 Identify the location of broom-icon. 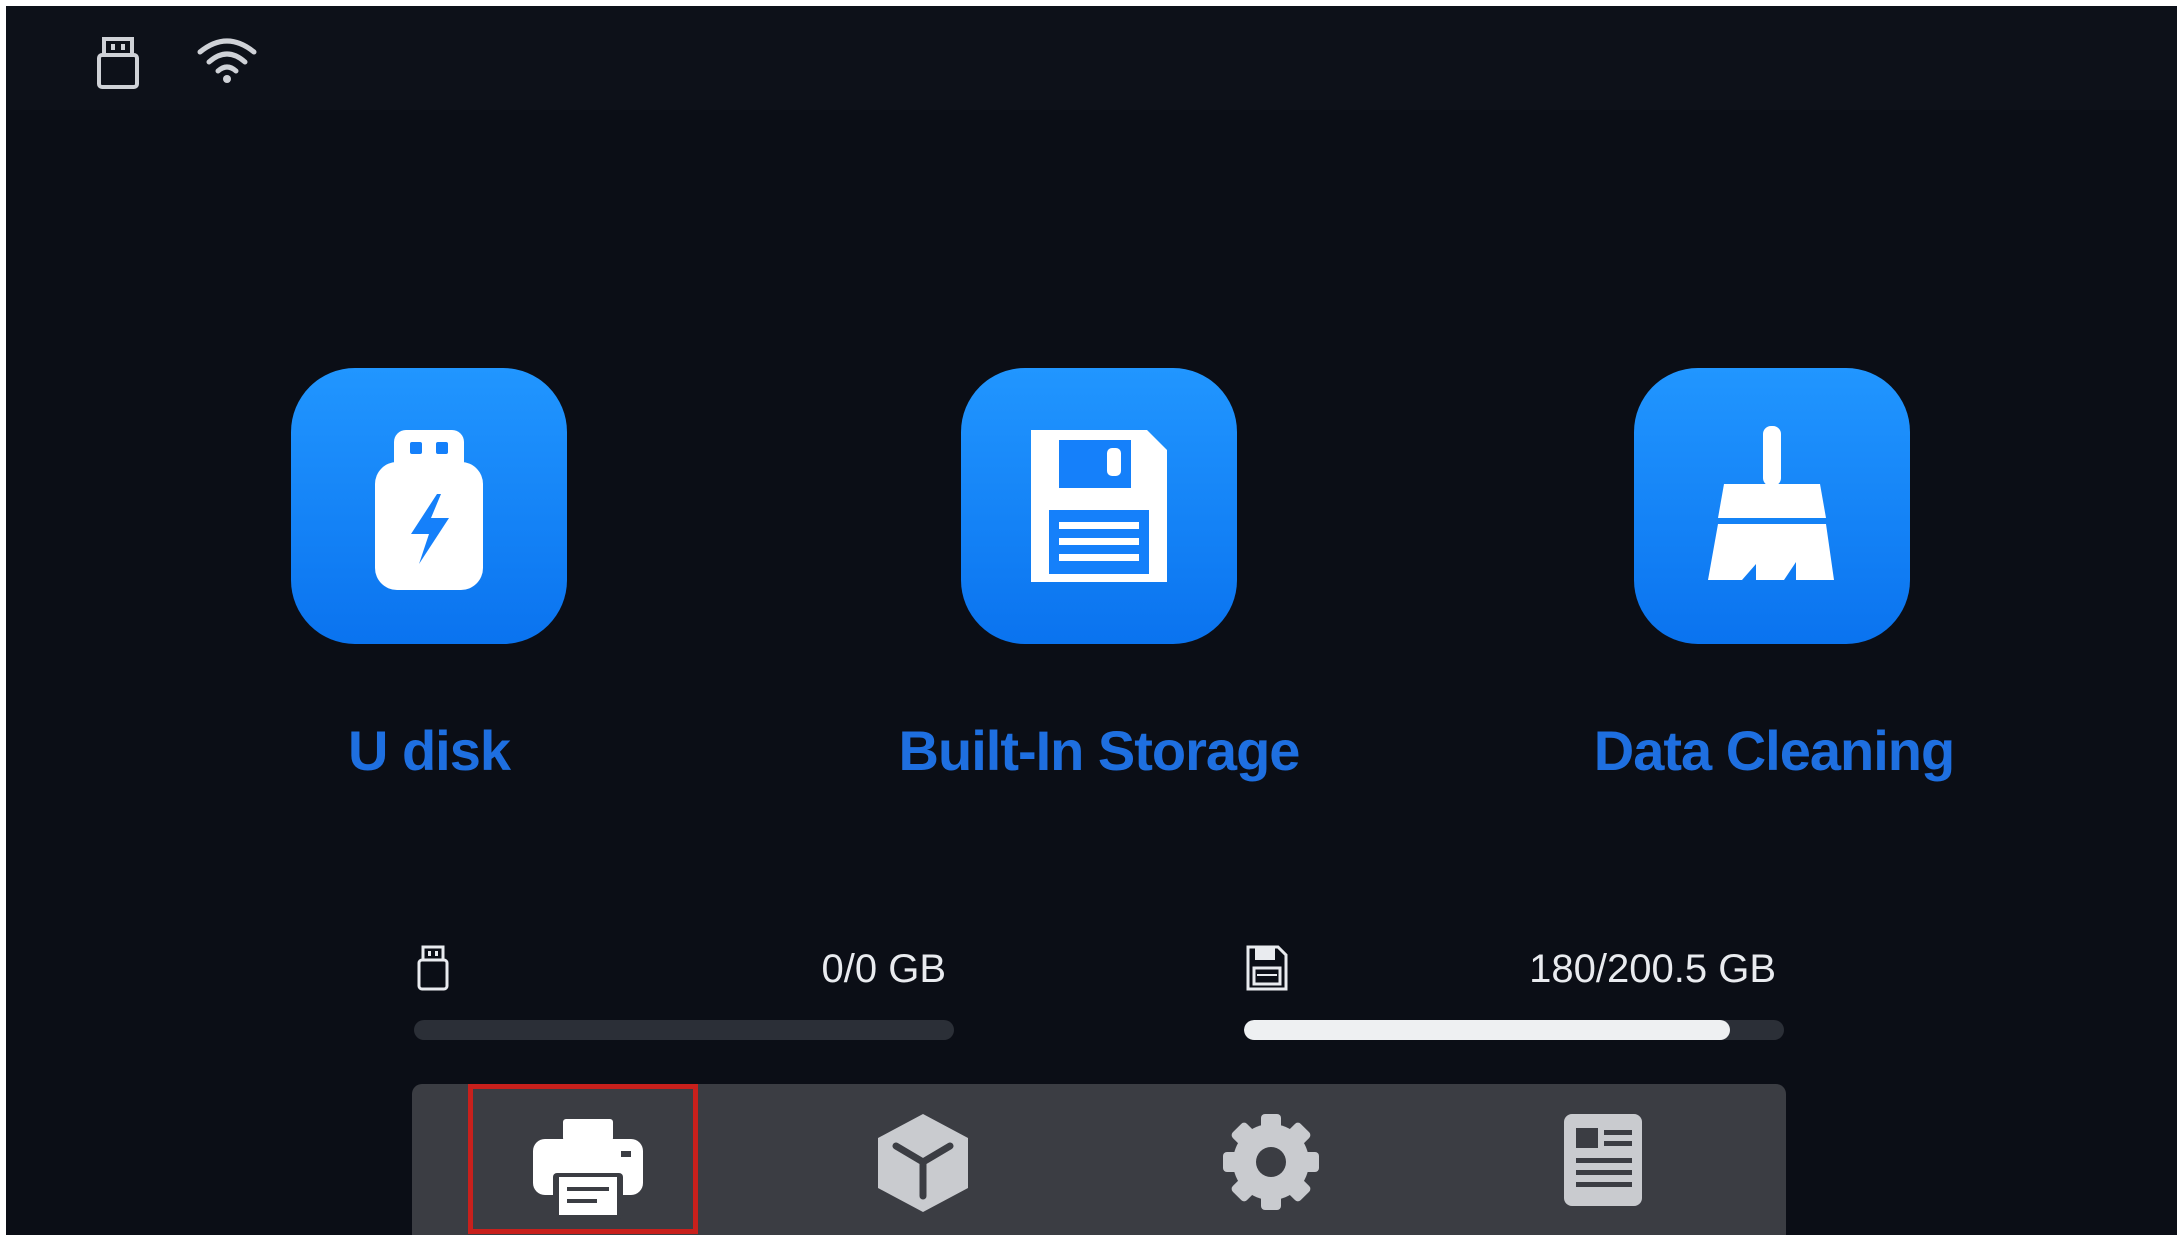
(1771, 503).